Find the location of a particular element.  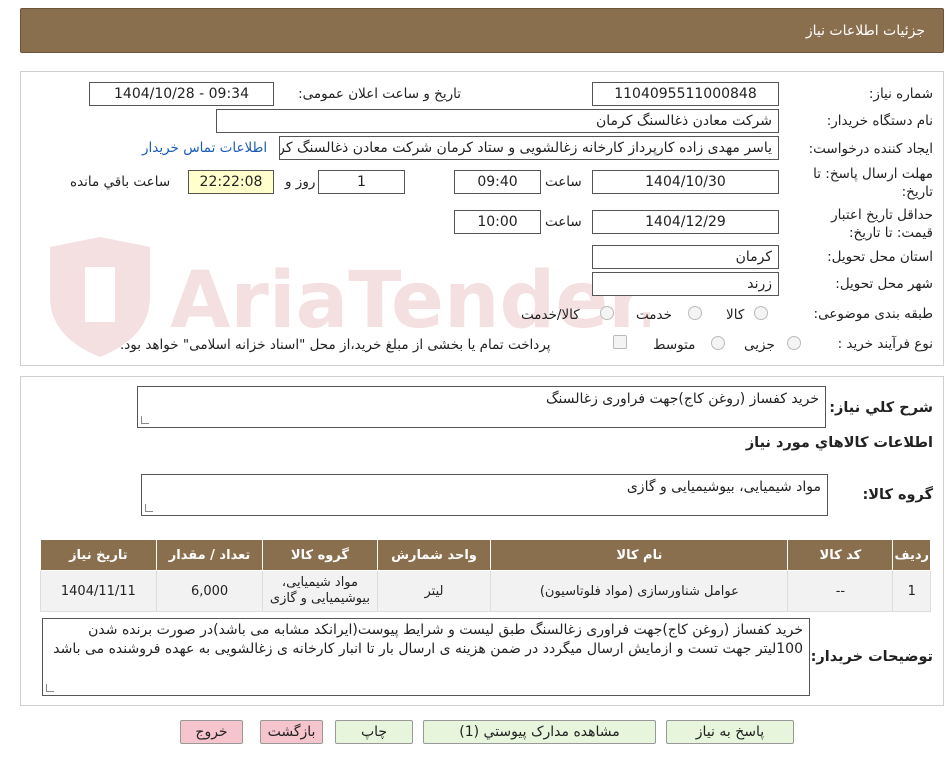

days-label: روز و is located at coordinates (300, 182).